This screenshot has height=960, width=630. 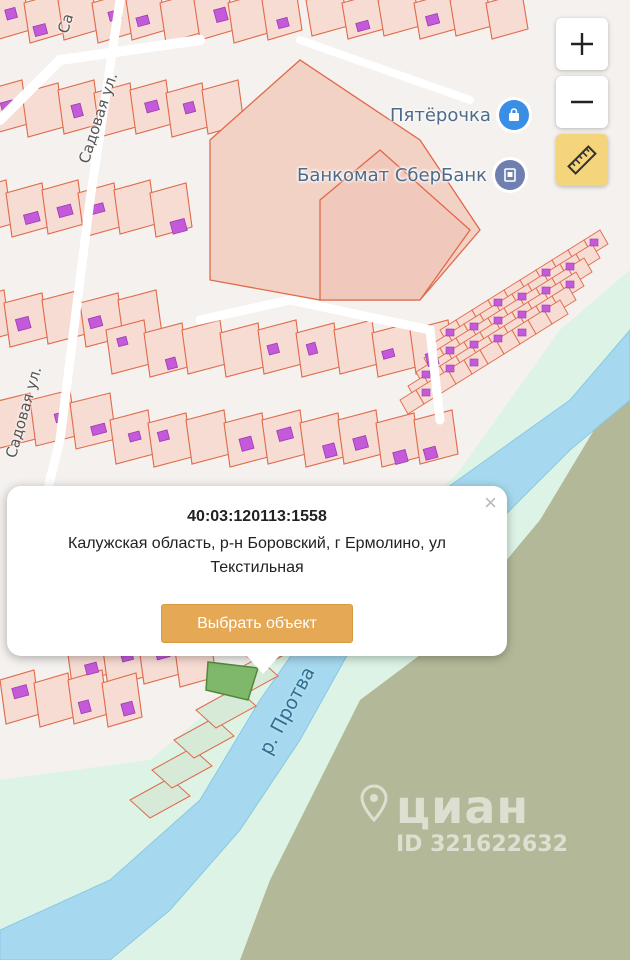 I want to click on minus-icon, so click(x=582, y=102).